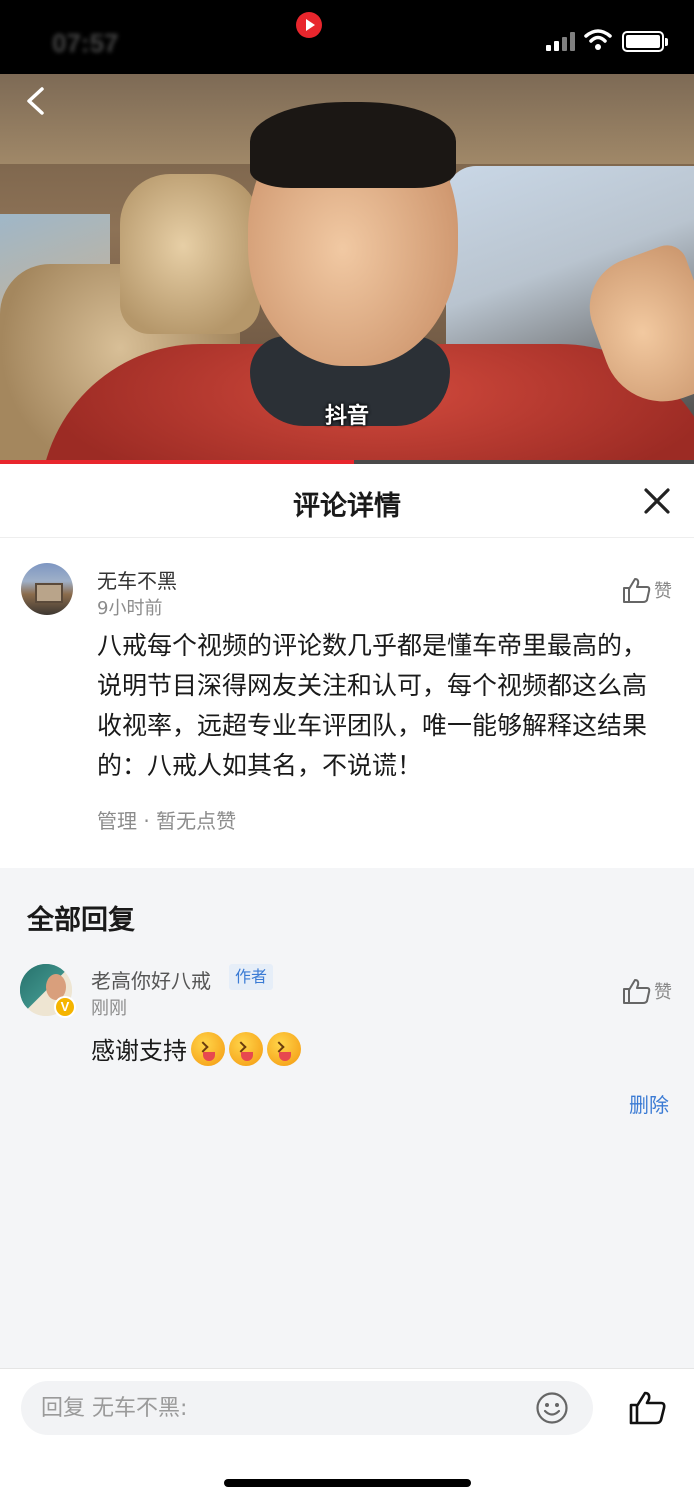 The image size is (694, 1500). Describe the element at coordinates (645, 41) in the screenshot. I see `battery-icon` at that location.